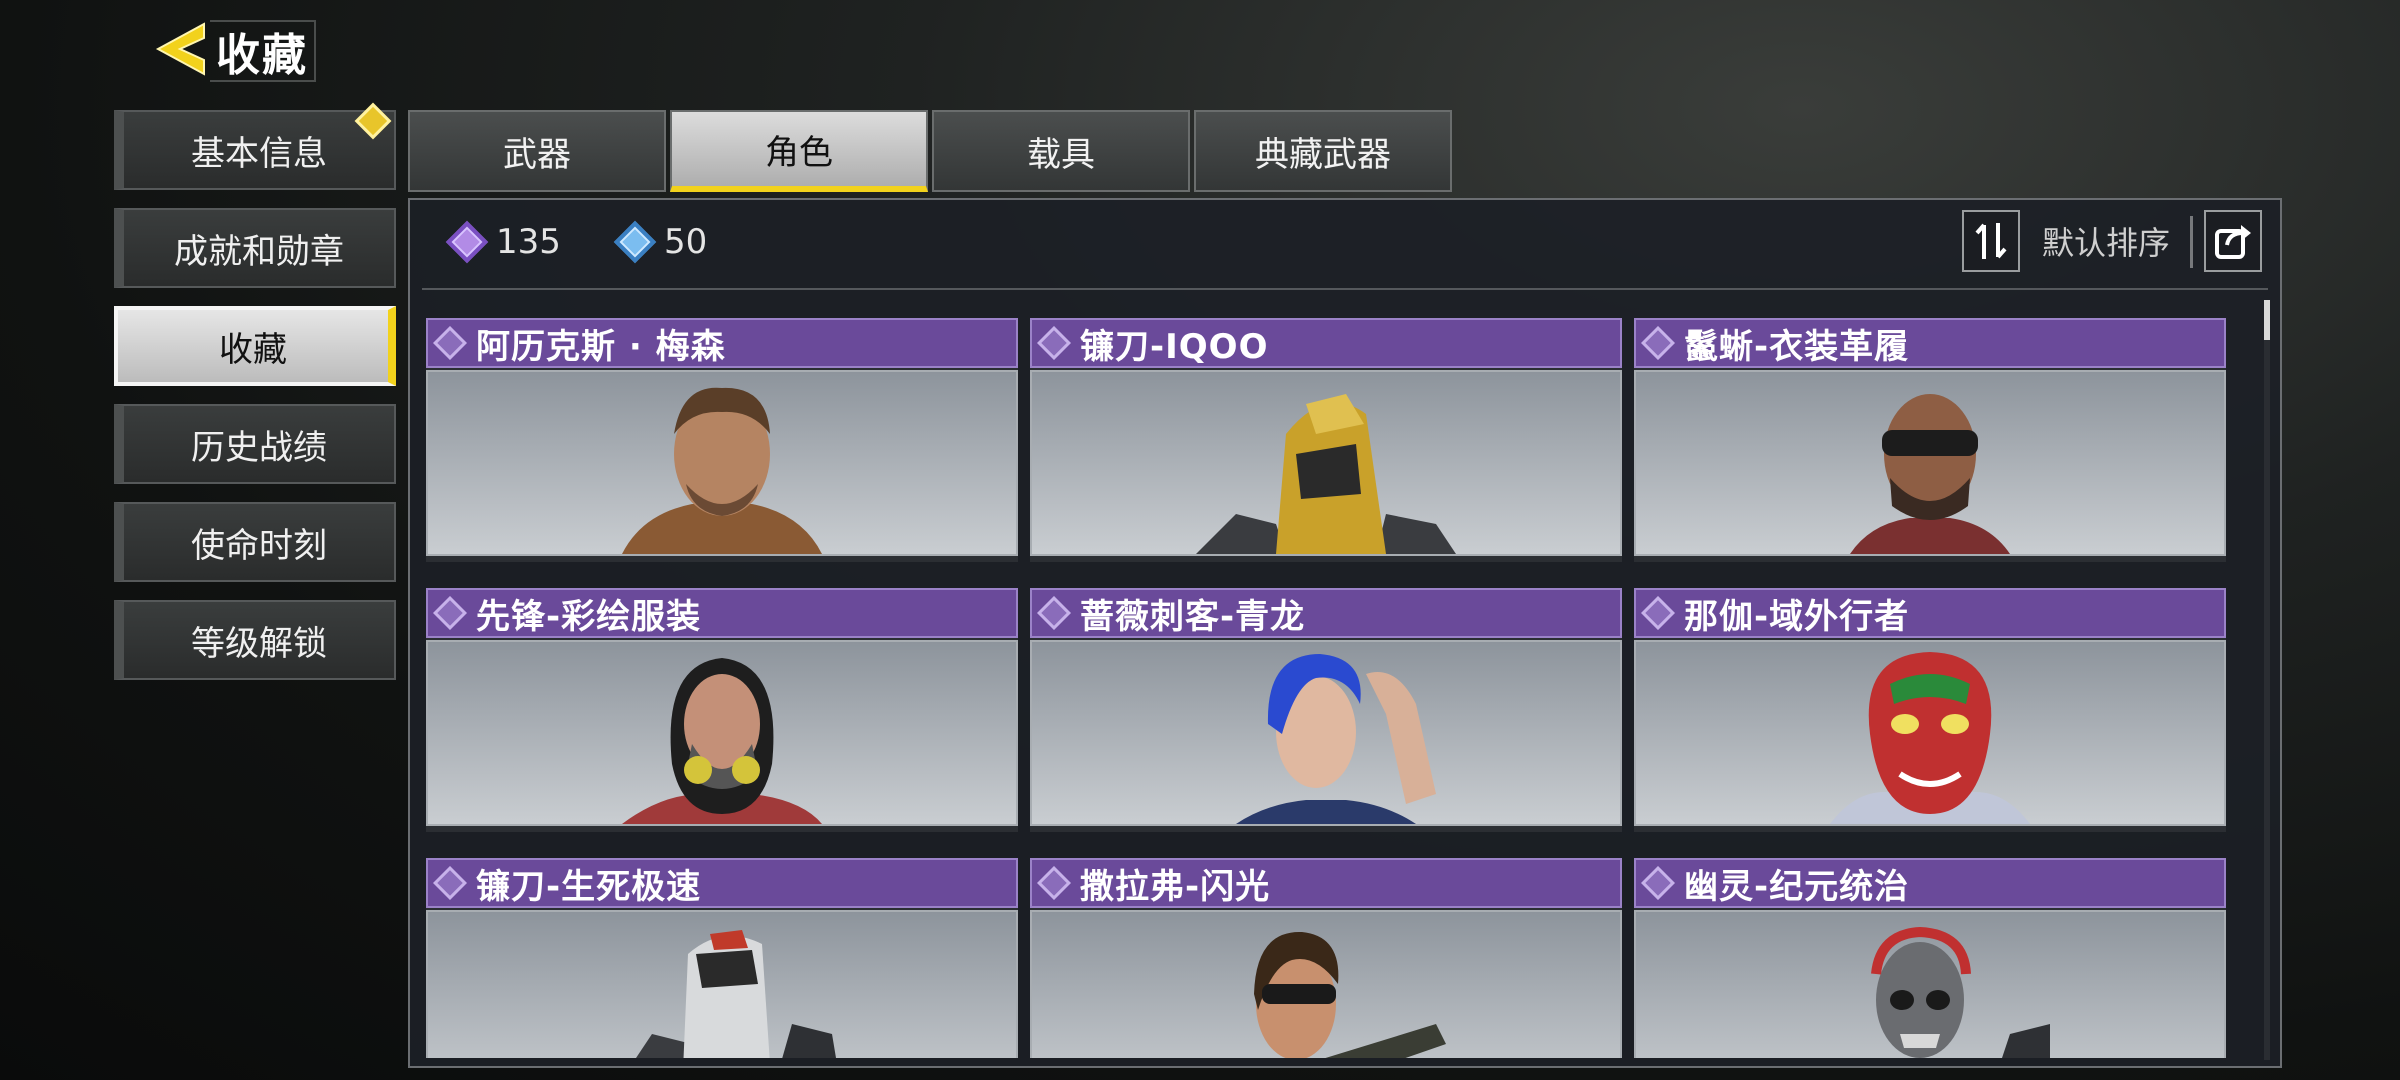 Image resolution: width=2400 pixels, height=1080 pixels. What do you see at coordinates (1323, 154) in the screenshot?
I see `tab-label: 典藏武器` at bounding box center [1323, 154].